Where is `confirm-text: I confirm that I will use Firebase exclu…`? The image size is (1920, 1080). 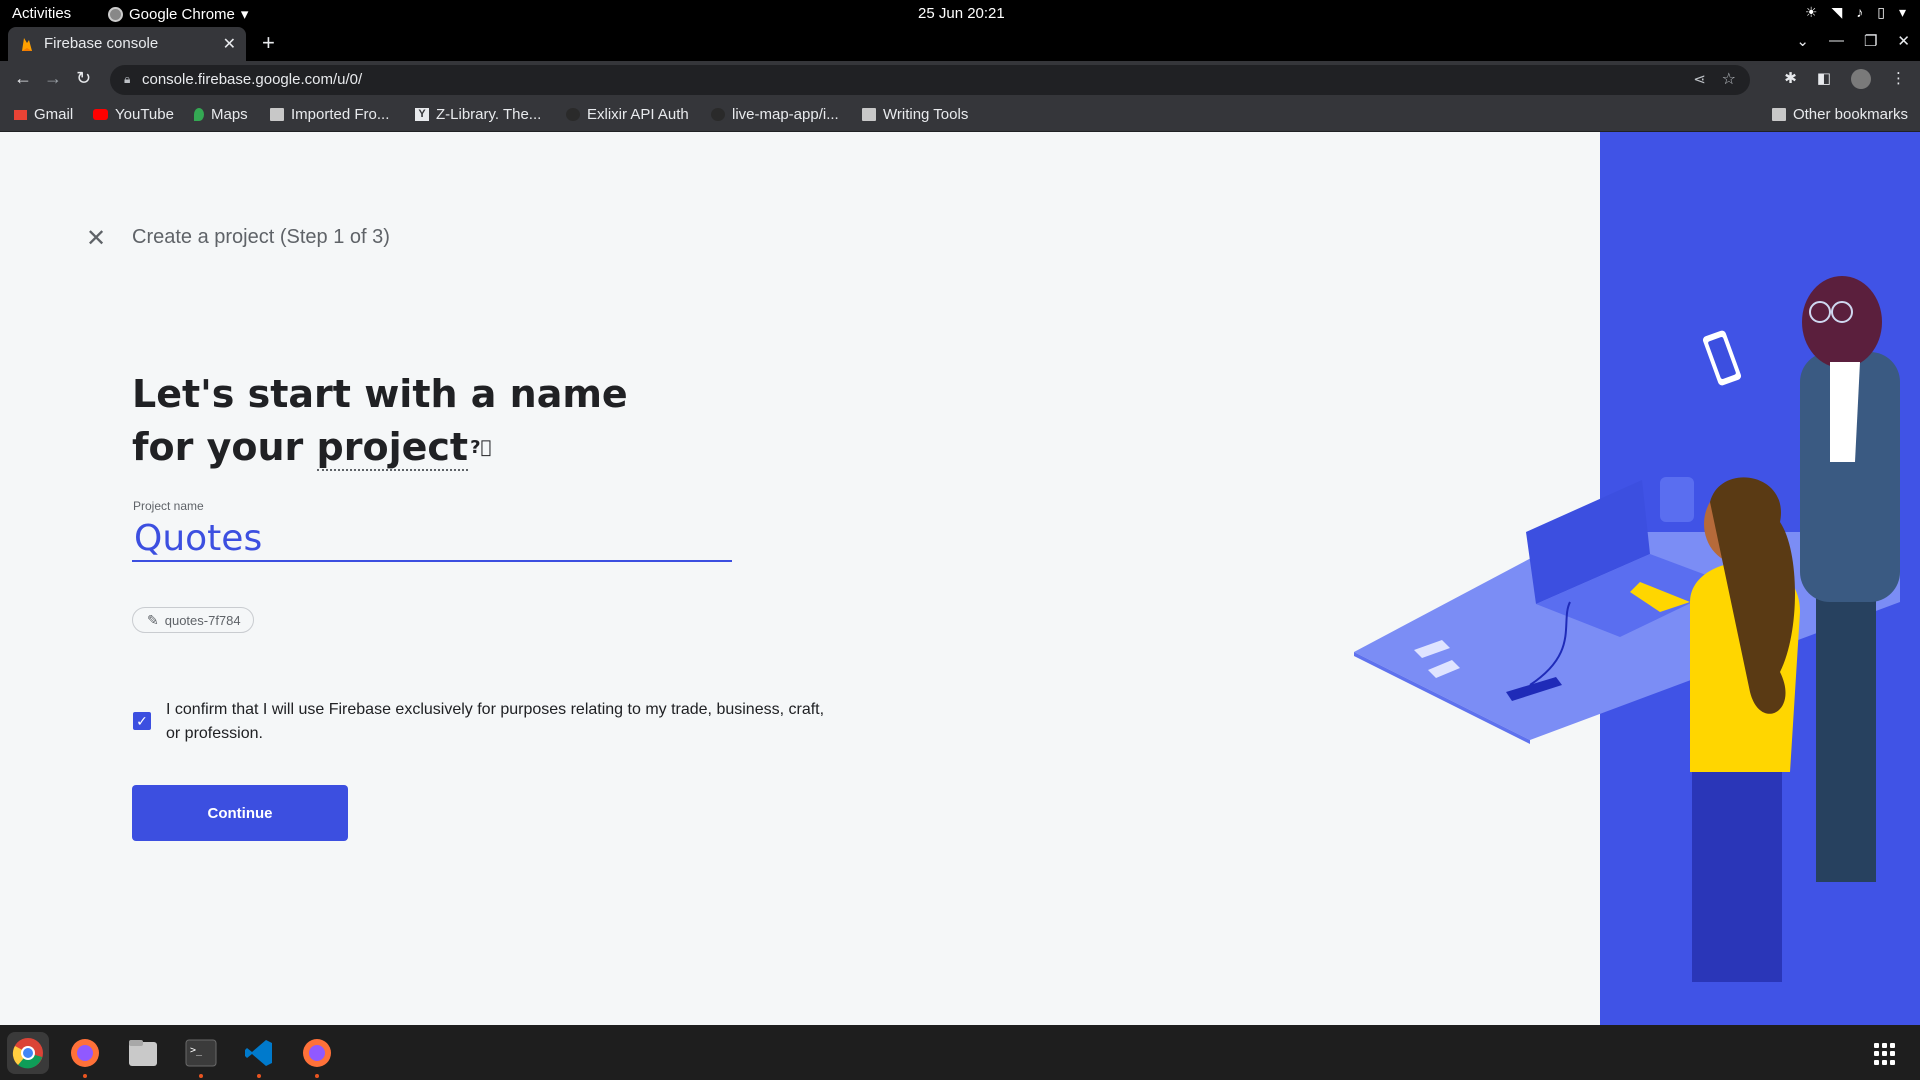
confirm-text: I confirm that I will use Firebase exclu… is located at coordinates (495, 721).